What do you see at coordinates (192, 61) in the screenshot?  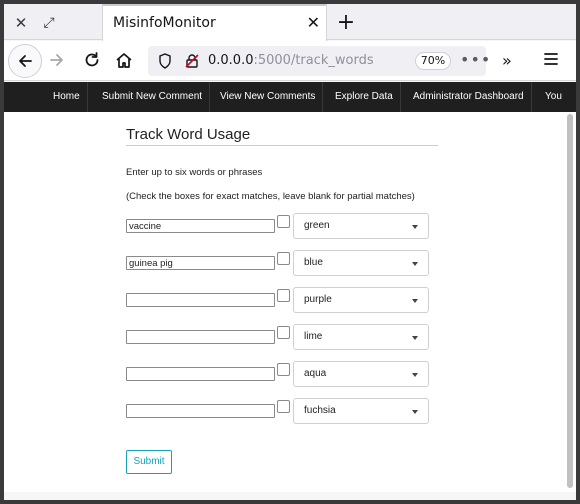 I see `insecure-lock-icon` at bounding box center [192, 61].